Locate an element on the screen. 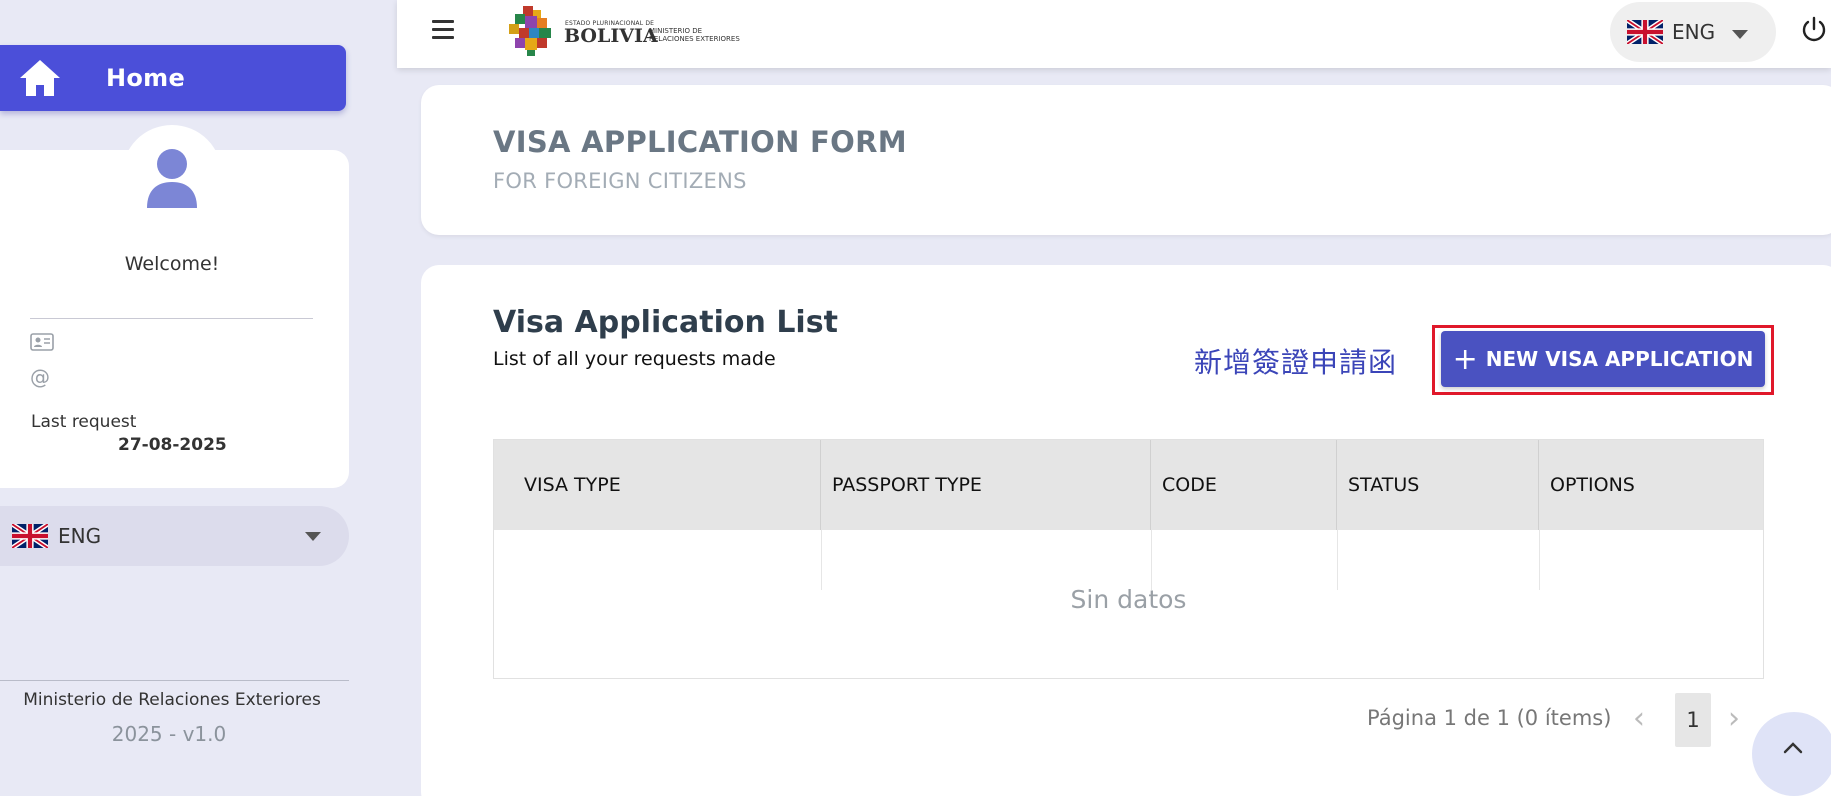 The height and width of the screenshot is (796, 1831). top-language-label: ENG is located at coordinates (1694, 32).